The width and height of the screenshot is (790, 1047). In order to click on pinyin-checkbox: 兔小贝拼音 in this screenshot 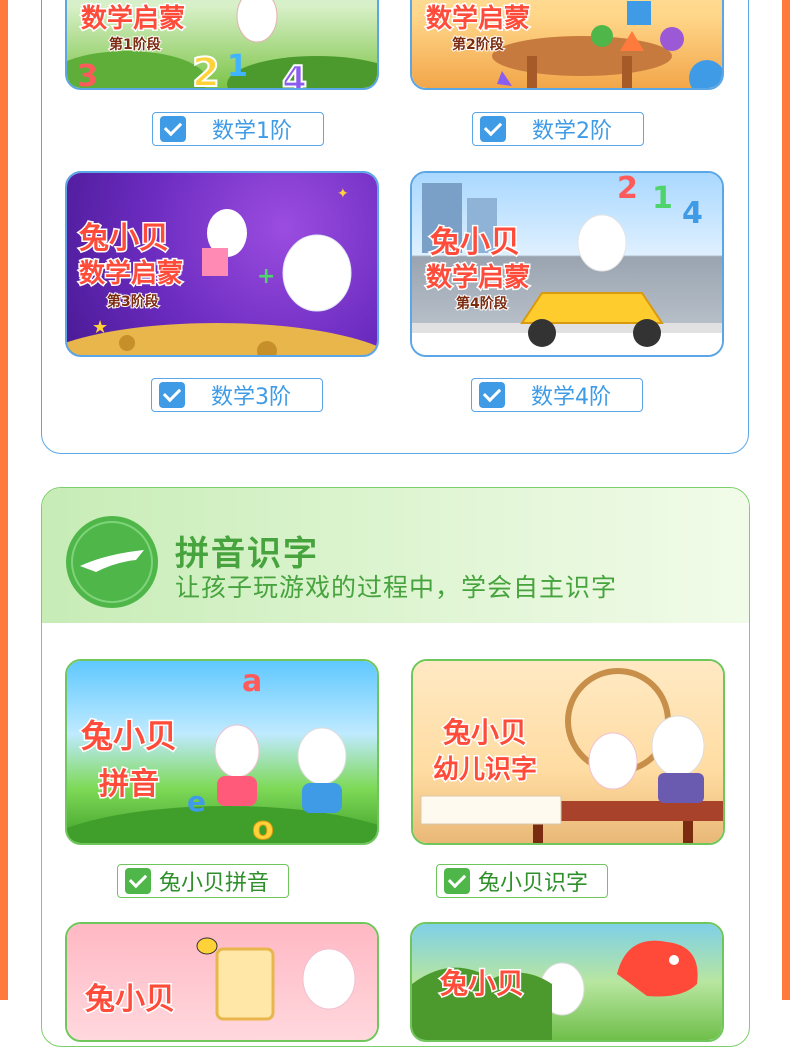, I will do `click(203, 881)`.